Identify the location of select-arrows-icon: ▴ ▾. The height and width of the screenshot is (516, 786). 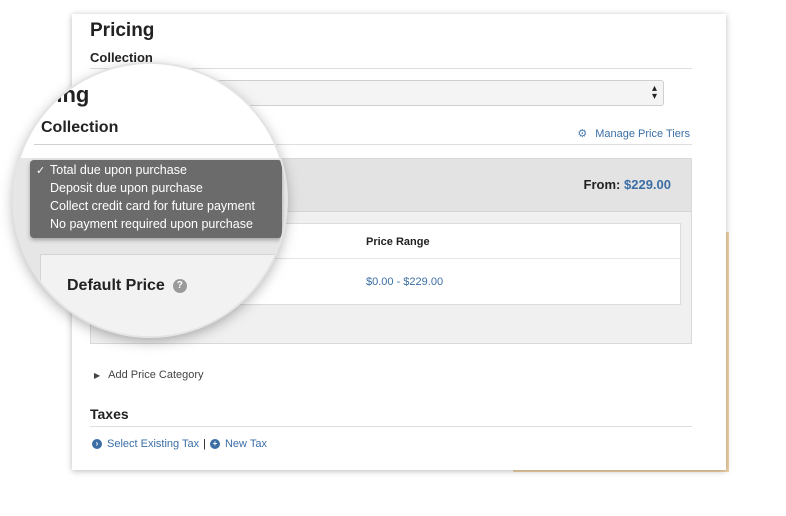
(654, 92).